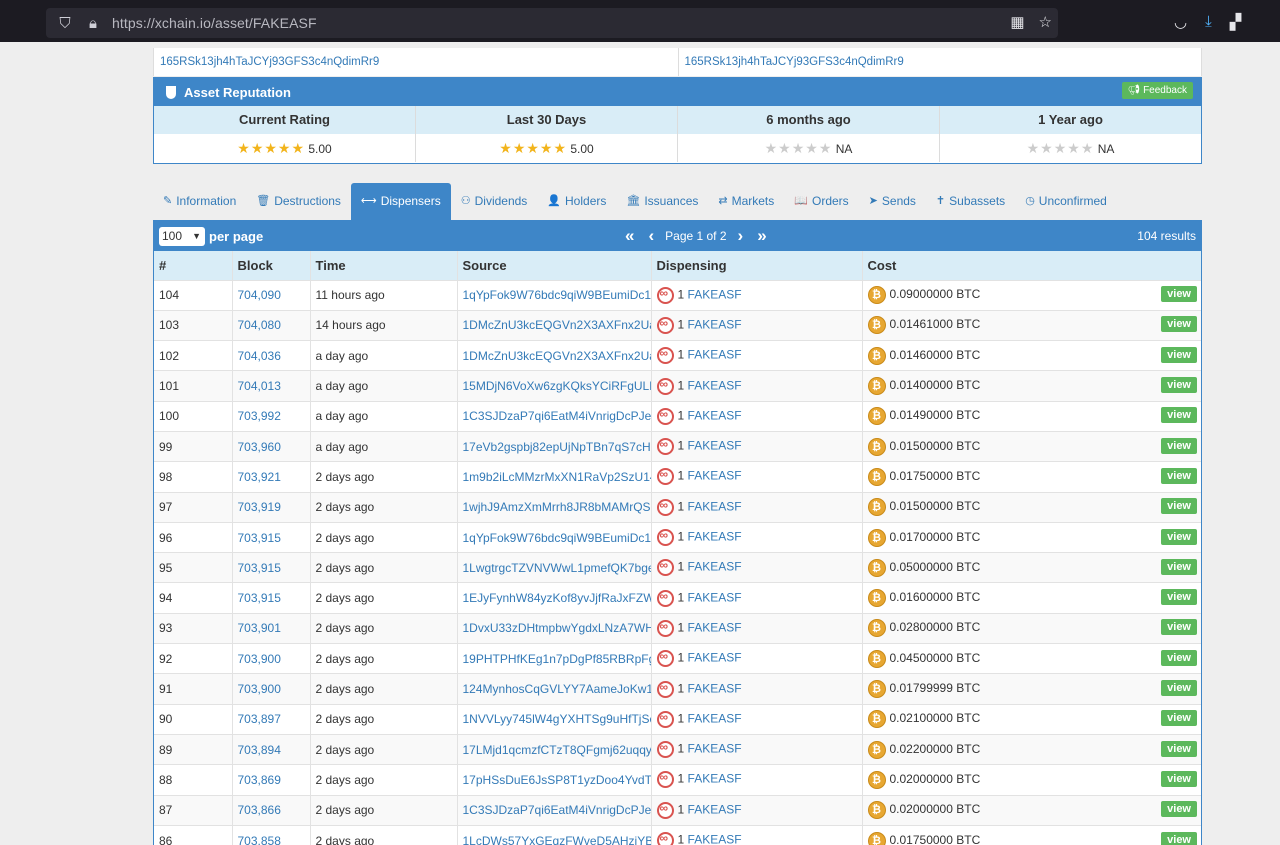 This screenshot has width=1280, height=845. Describe the element at coordinates (970, 201) in the screenshot. I see `tab-subassets: ✝ Subassets` at that location.